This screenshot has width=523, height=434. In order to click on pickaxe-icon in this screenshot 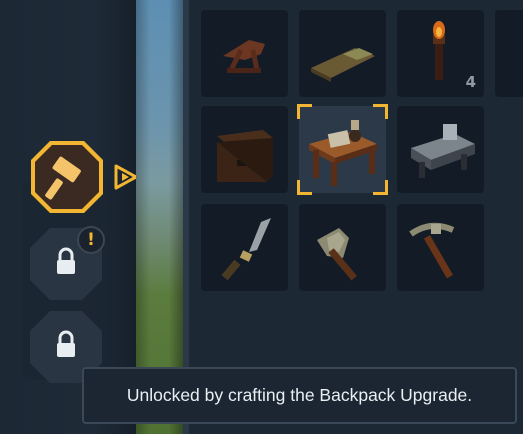, I will do `click(432, 250)`.